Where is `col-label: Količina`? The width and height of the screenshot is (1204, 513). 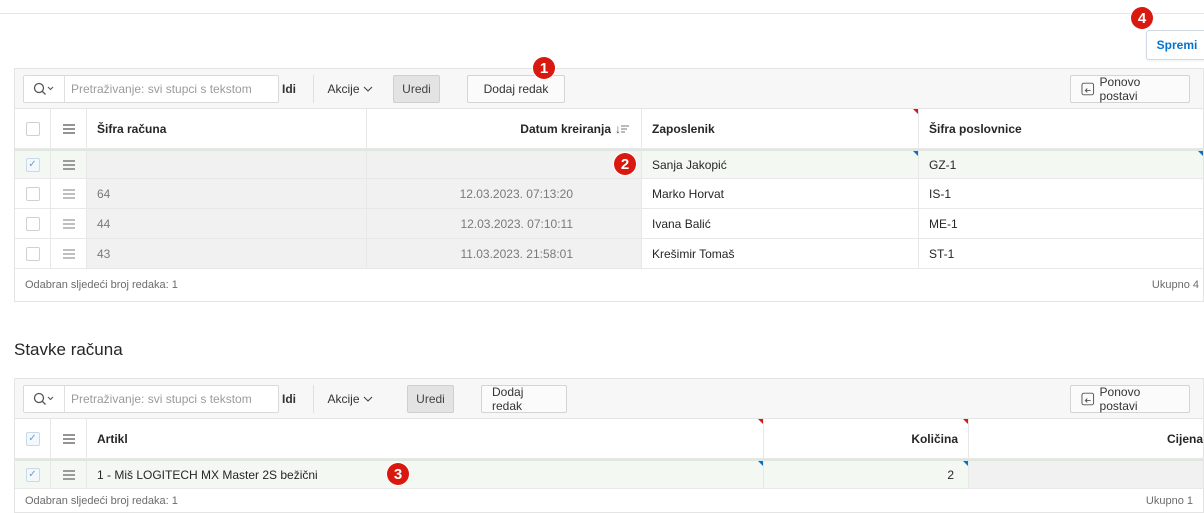 col-label: Količina is located at coordinates (934, 438).